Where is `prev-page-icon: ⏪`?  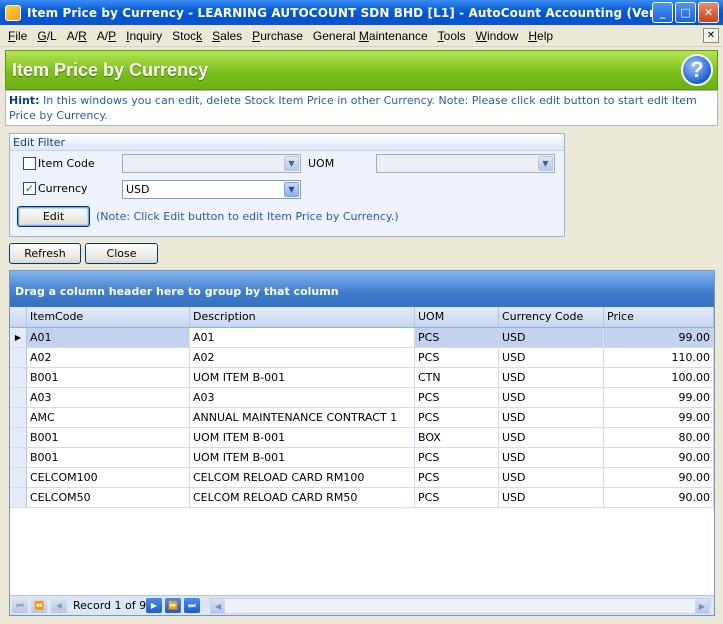
prev-page-icon: ⏪ is located at coordinates (39, 605).